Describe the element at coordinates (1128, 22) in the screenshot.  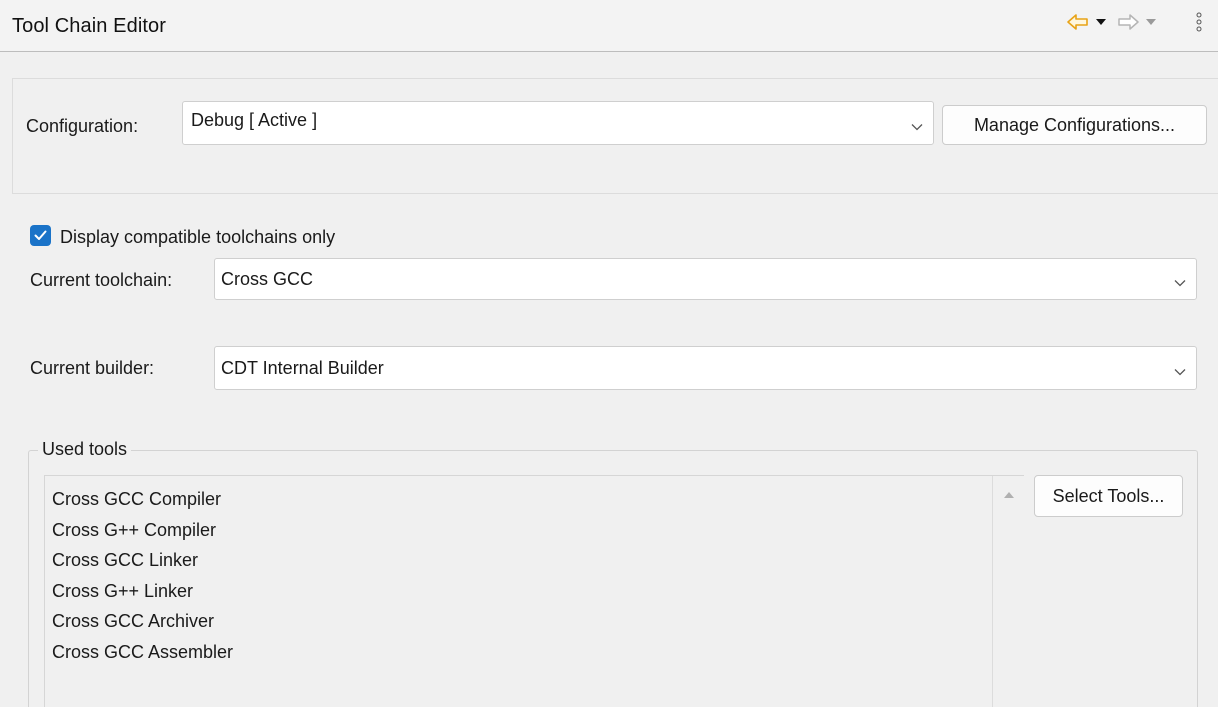
I see `forward-arrow-icon` at that location.